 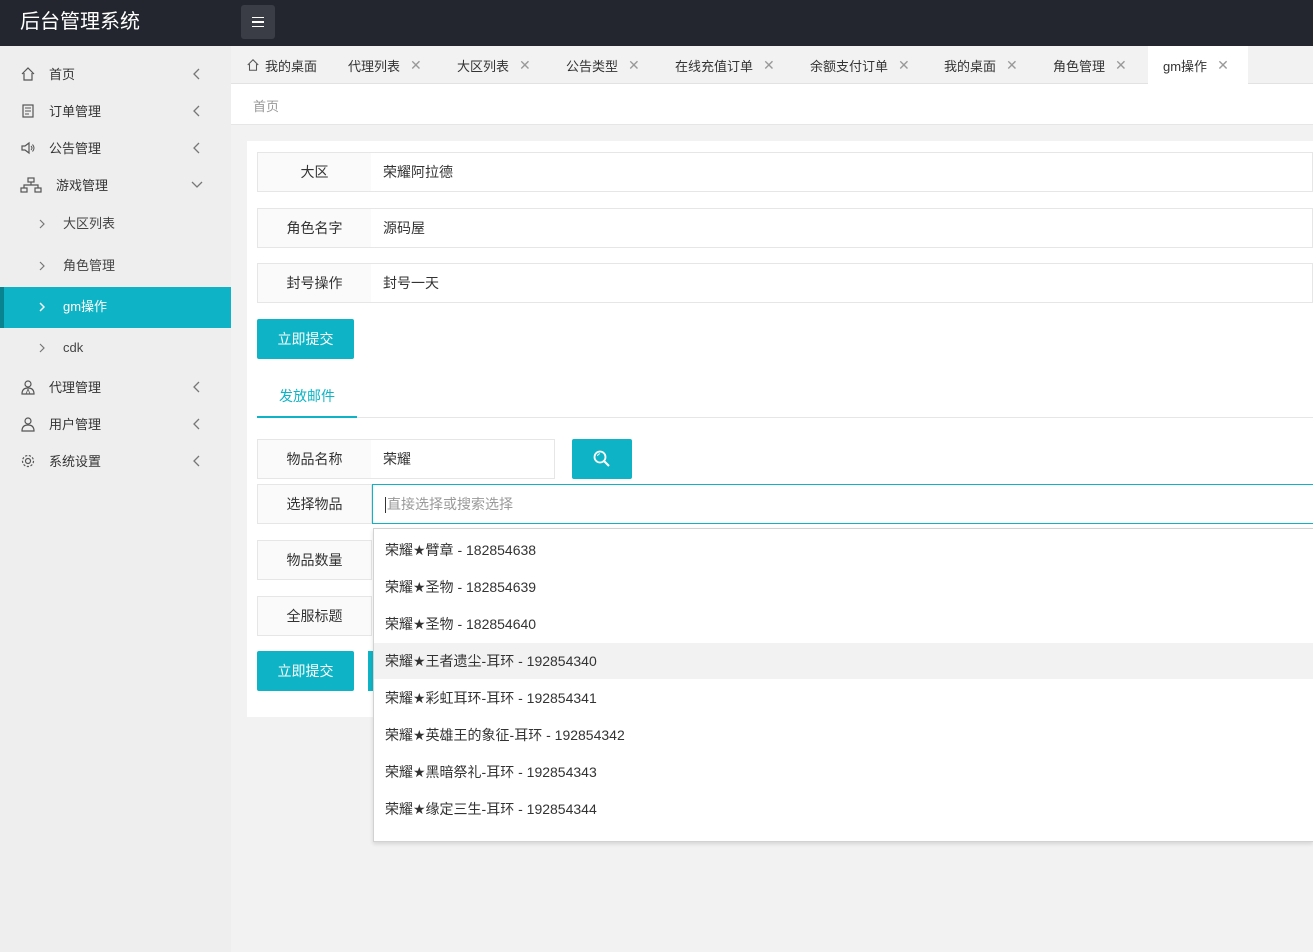 I want to click on sidebar-item-label: 公告管理, so click(x=75, y=148).